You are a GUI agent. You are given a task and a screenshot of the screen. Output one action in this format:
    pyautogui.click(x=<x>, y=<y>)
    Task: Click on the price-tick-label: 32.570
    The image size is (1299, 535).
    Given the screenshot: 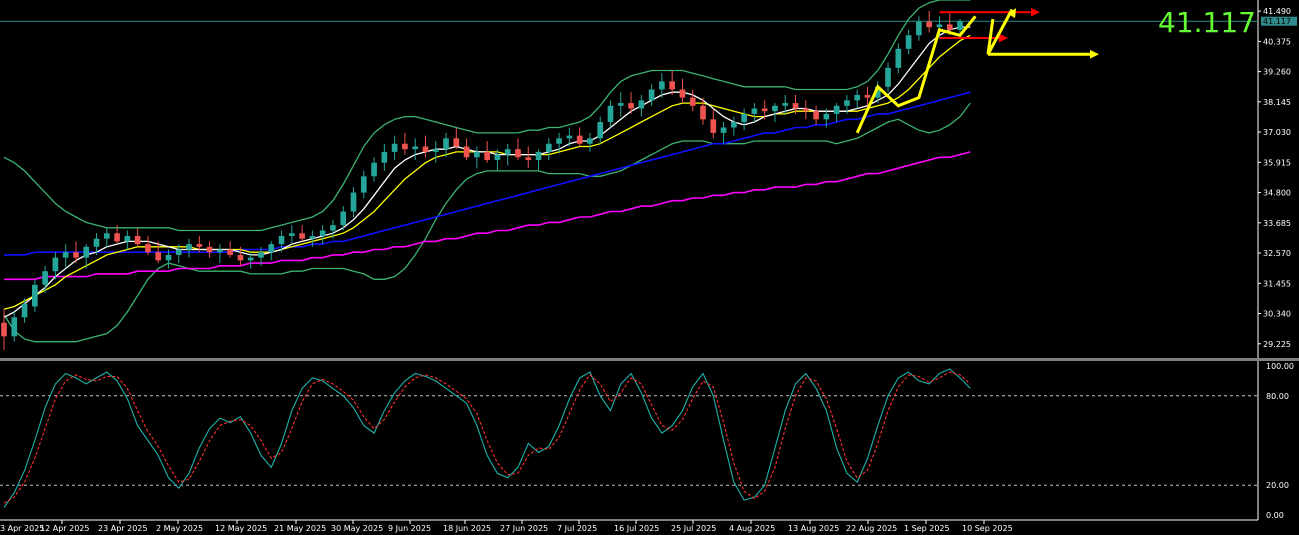 What is the action you would take?
    pyautogui.click(x=1277, y=253)
    